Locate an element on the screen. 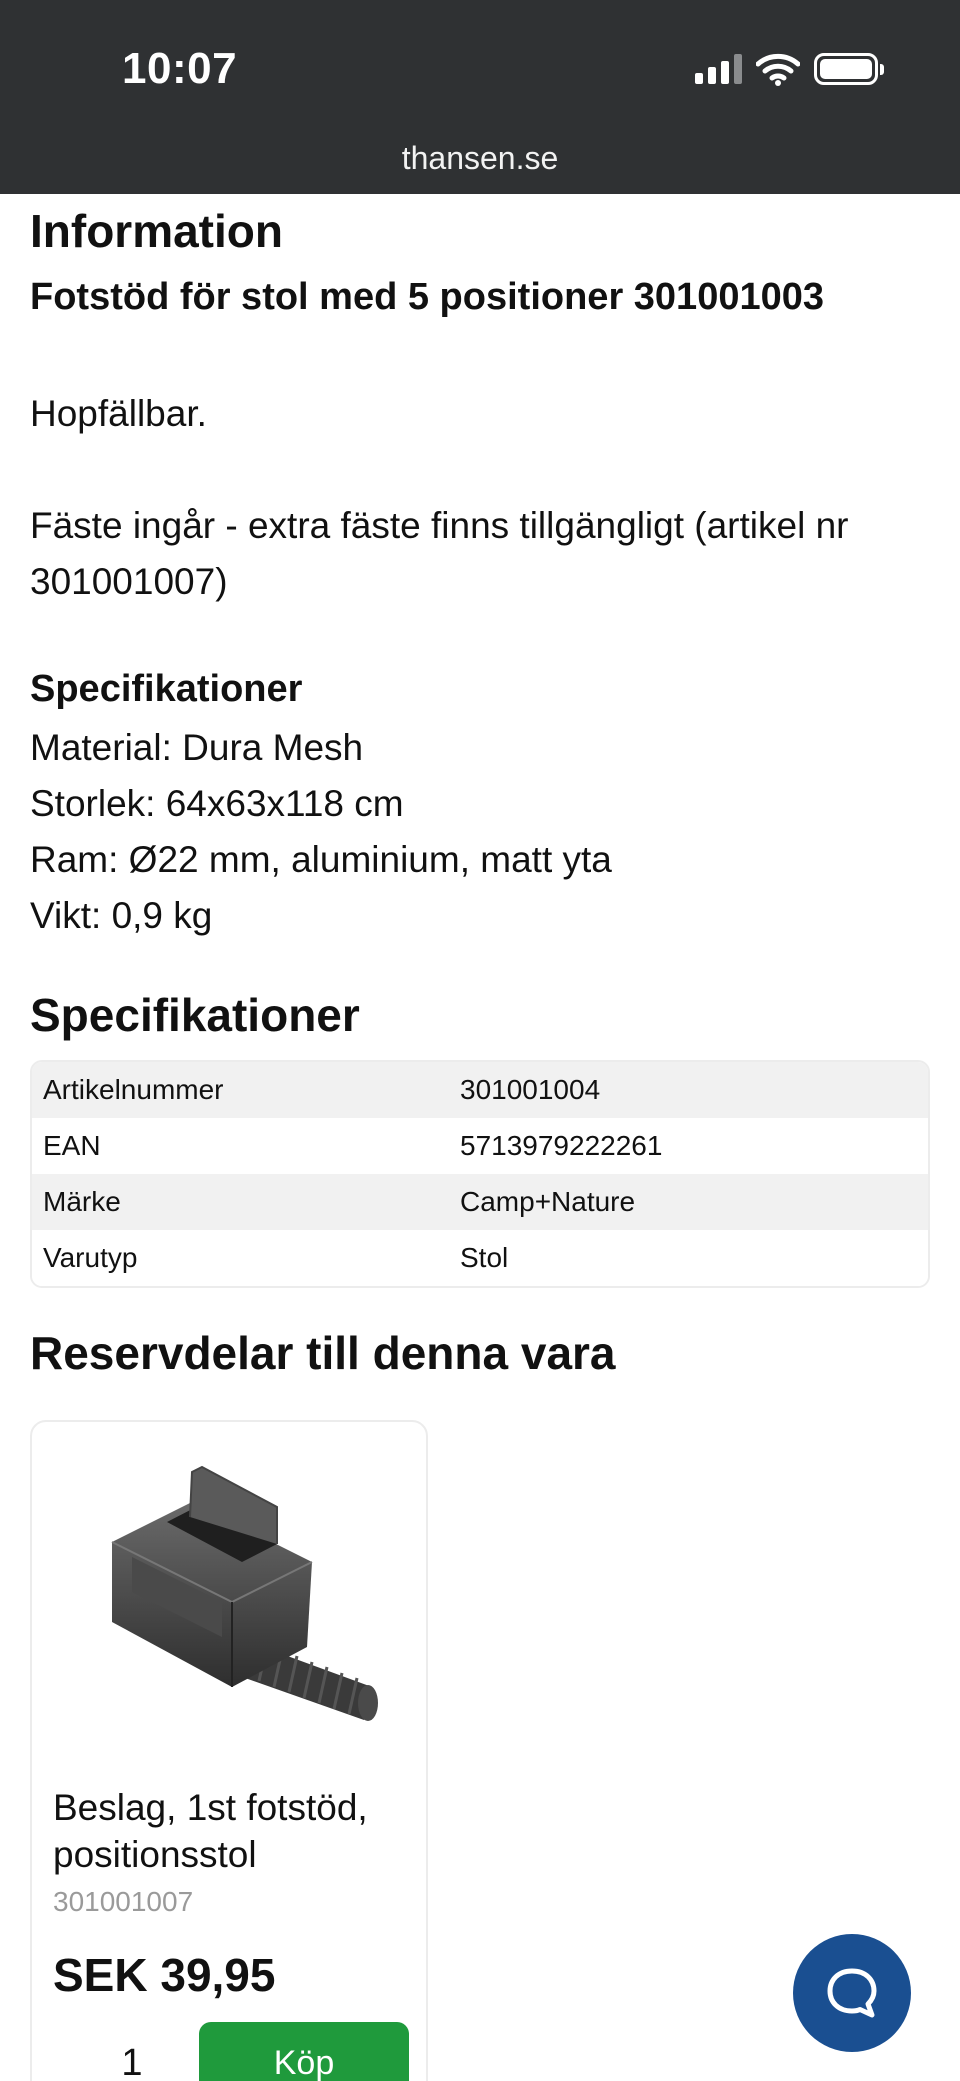  table-row: Märke Camp+Nature is located at coordinates (480, 1202).